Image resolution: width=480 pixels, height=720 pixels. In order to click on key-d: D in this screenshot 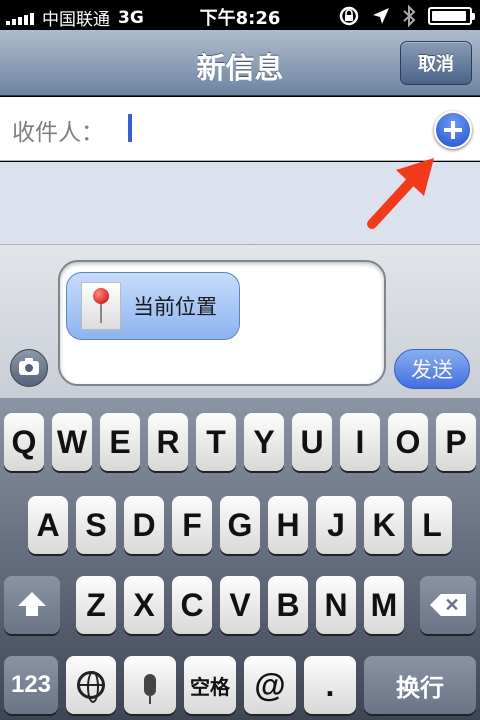, I will do `click(144, 525)`.